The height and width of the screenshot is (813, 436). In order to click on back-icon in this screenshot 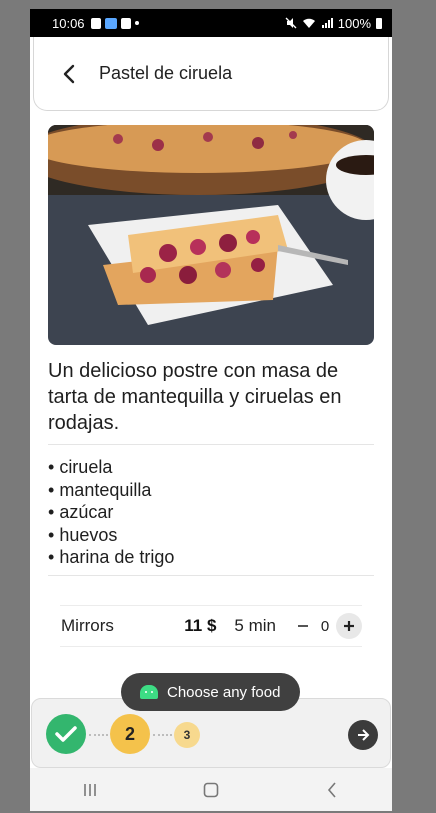, I will do `click(331, 789)`.